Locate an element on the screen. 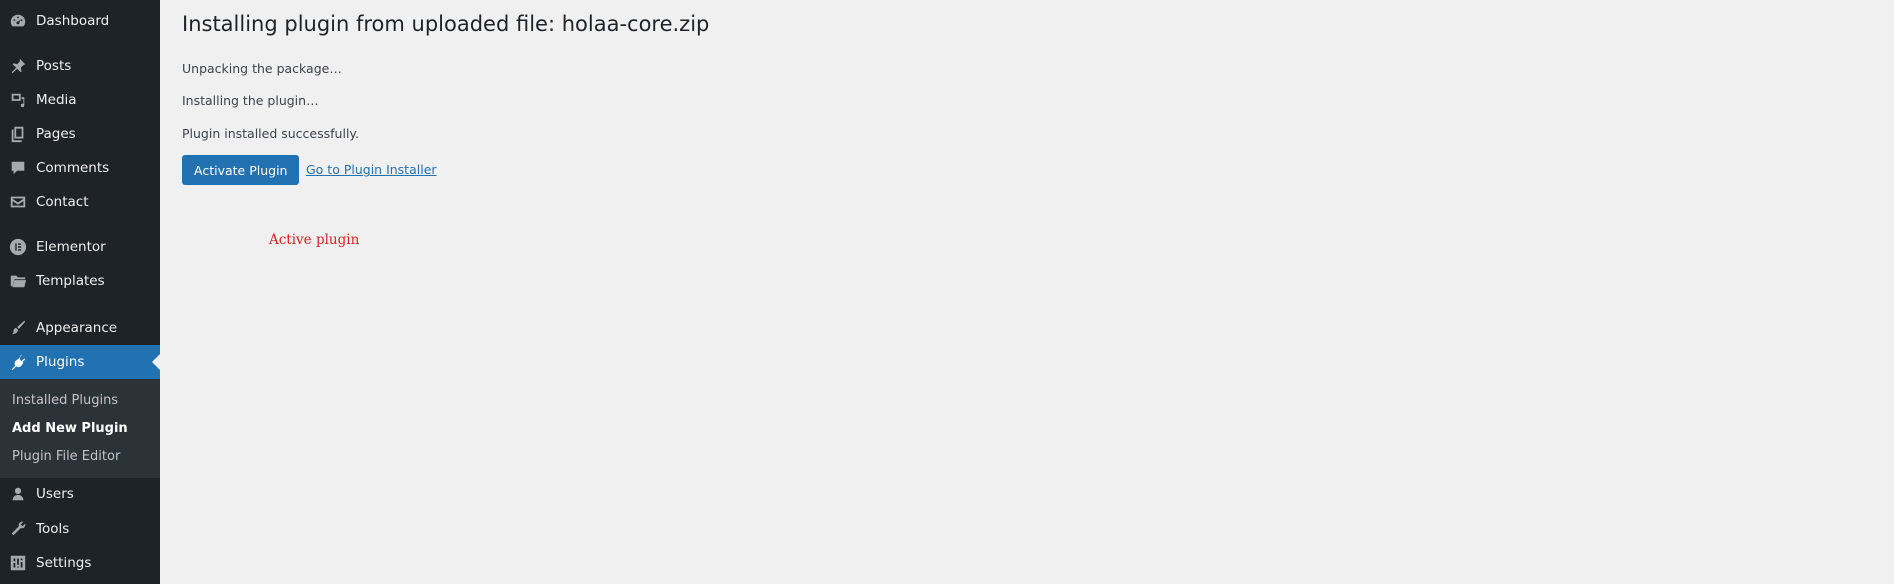 The image size is (1894, 584). sidebar-item-label: Contact is located at coordinates (62, 202).